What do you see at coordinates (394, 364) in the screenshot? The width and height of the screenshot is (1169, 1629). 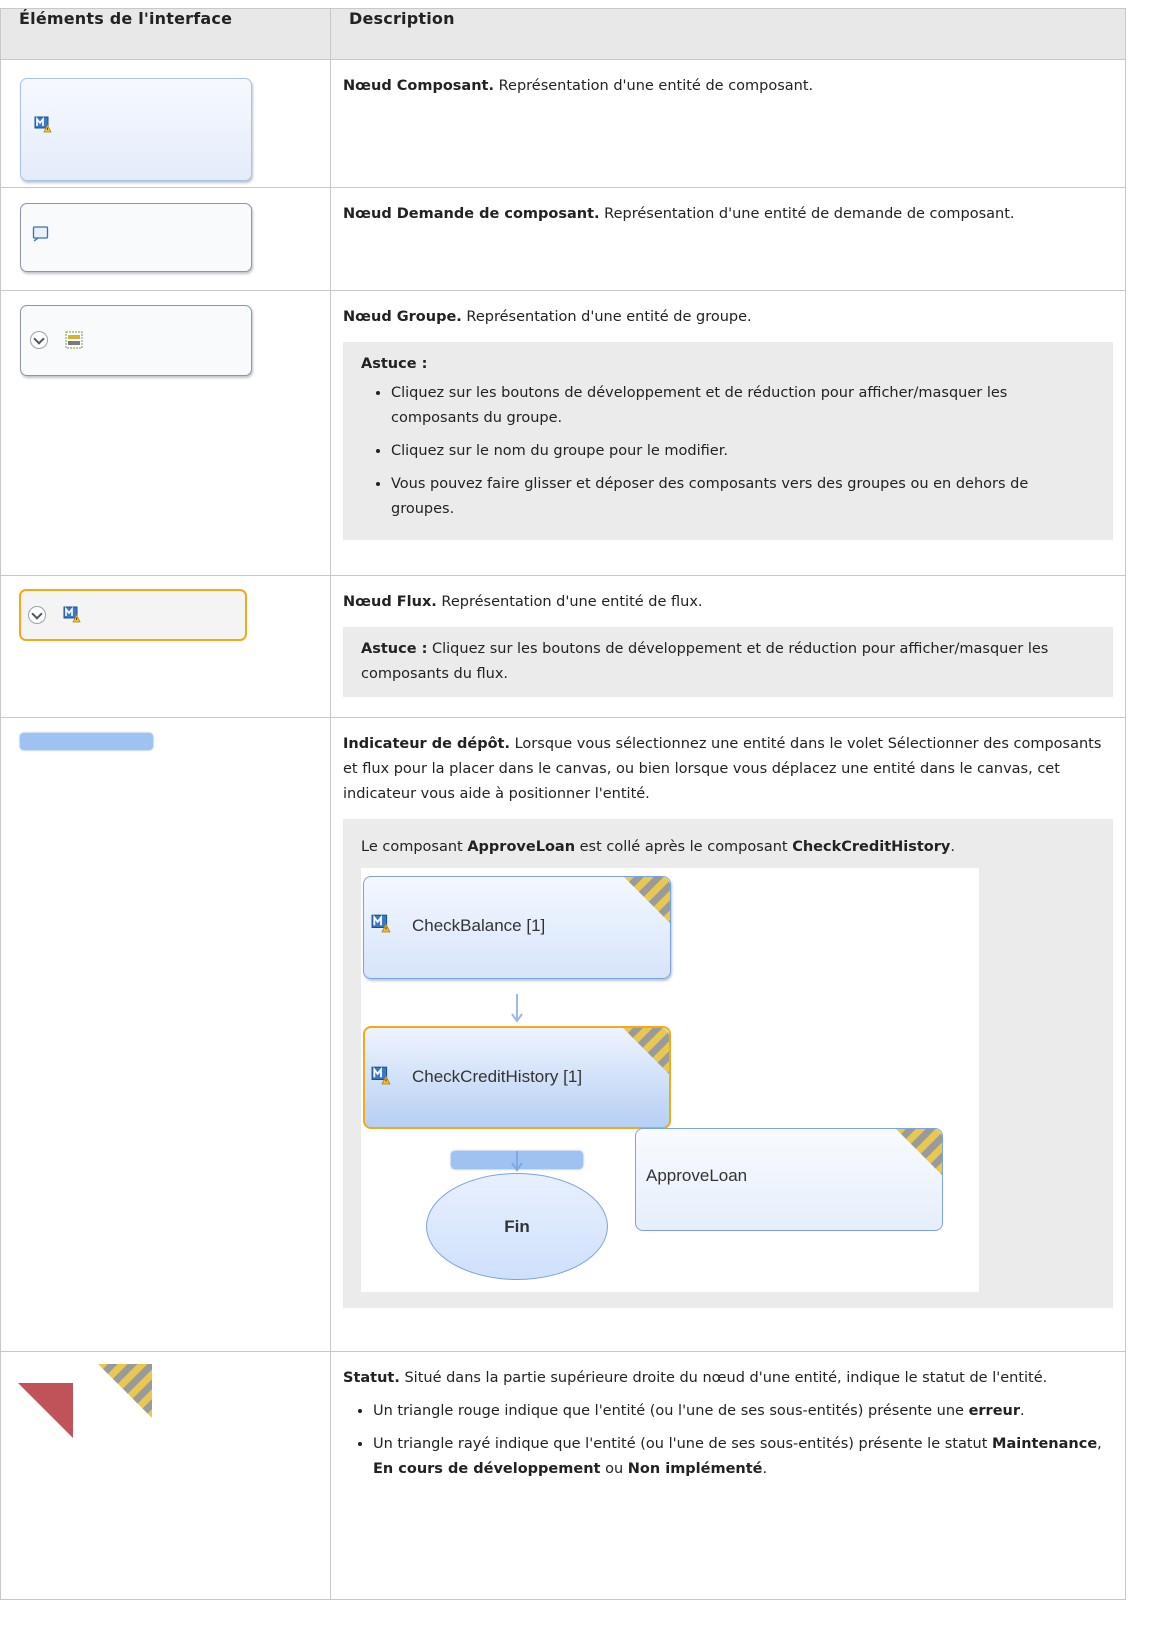 I see `group-tip-label: Astuce :` at bounding box center [394, 364].